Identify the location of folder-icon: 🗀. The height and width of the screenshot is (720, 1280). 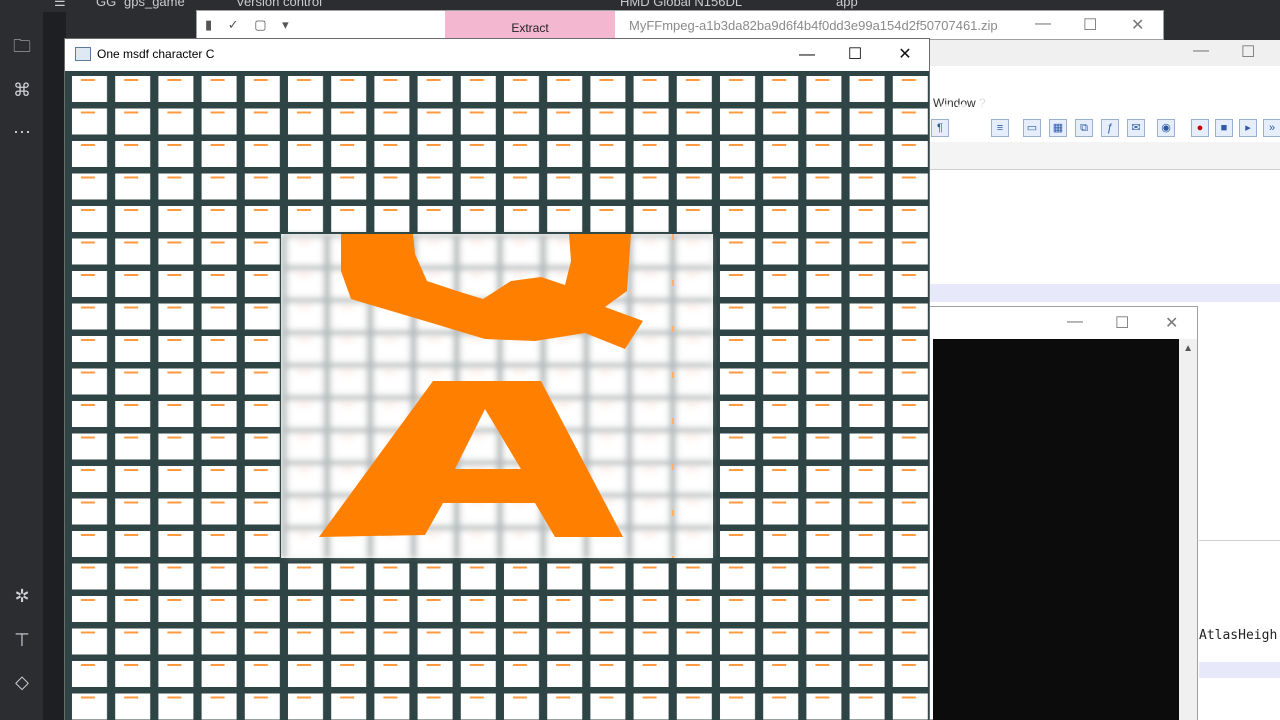
(22, 46).